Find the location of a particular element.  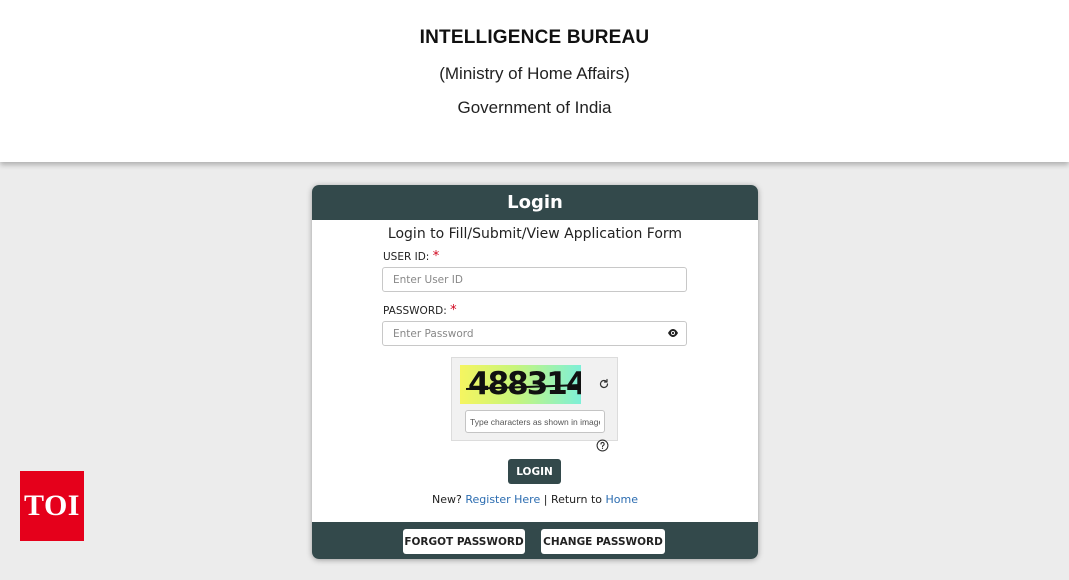

toi-watermark-logo: TOI is located at coordinates (52, 506).